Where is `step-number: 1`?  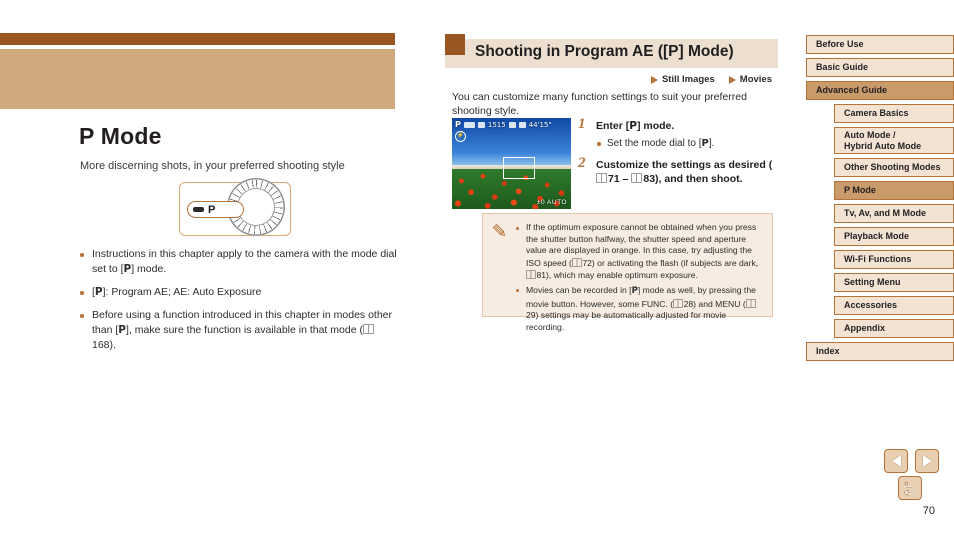
step-number: 1 is located at coordinates (582, 124).